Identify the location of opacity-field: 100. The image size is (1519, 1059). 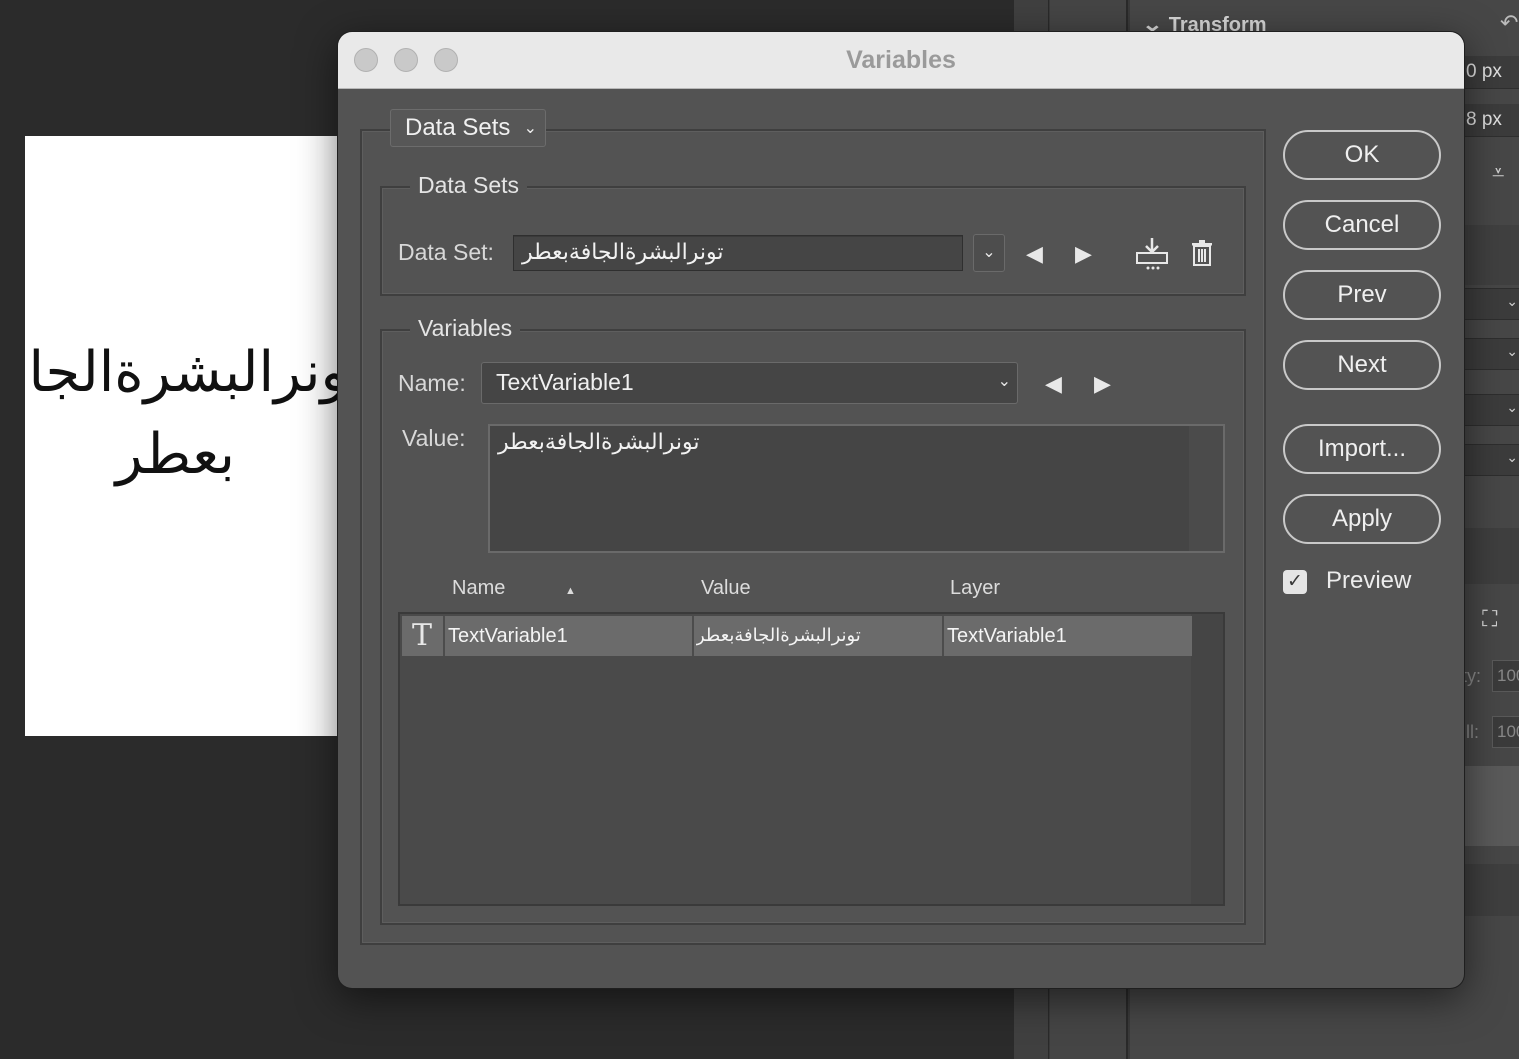
(1505, 676).